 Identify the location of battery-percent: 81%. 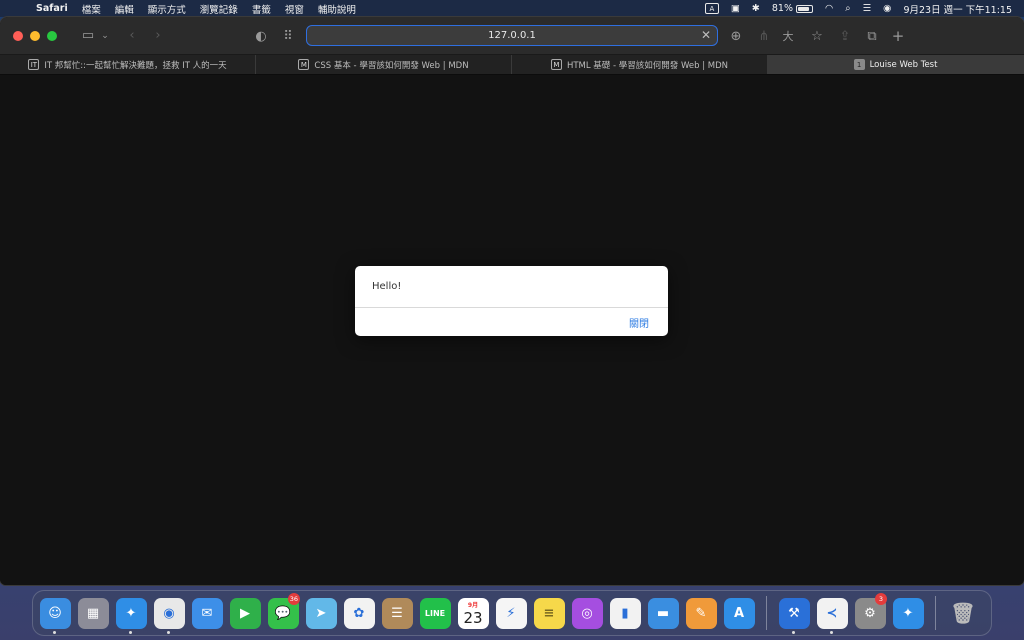
(782, 8).